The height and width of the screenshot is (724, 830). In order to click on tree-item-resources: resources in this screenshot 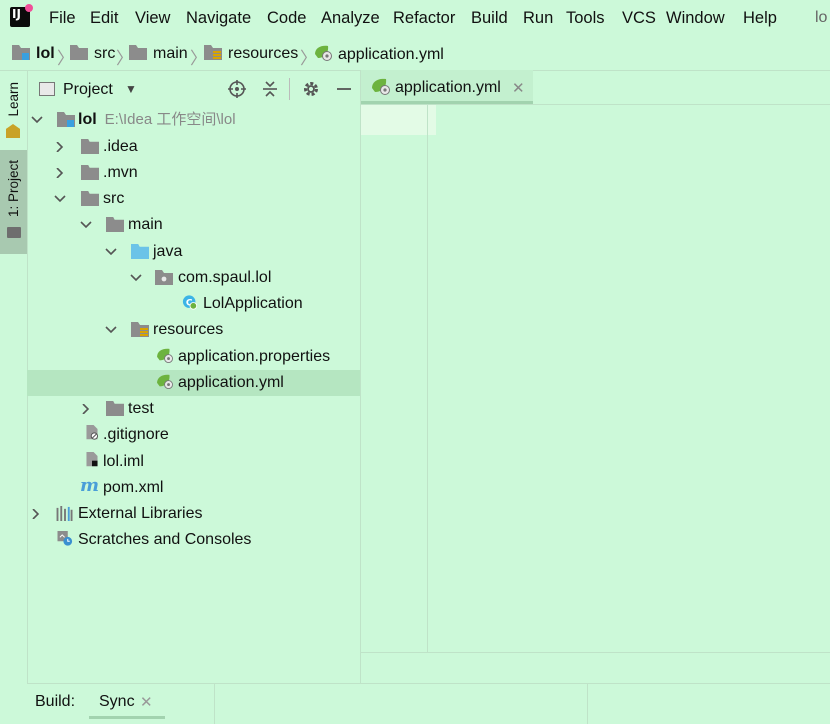, I will do `click(193, 330)`.